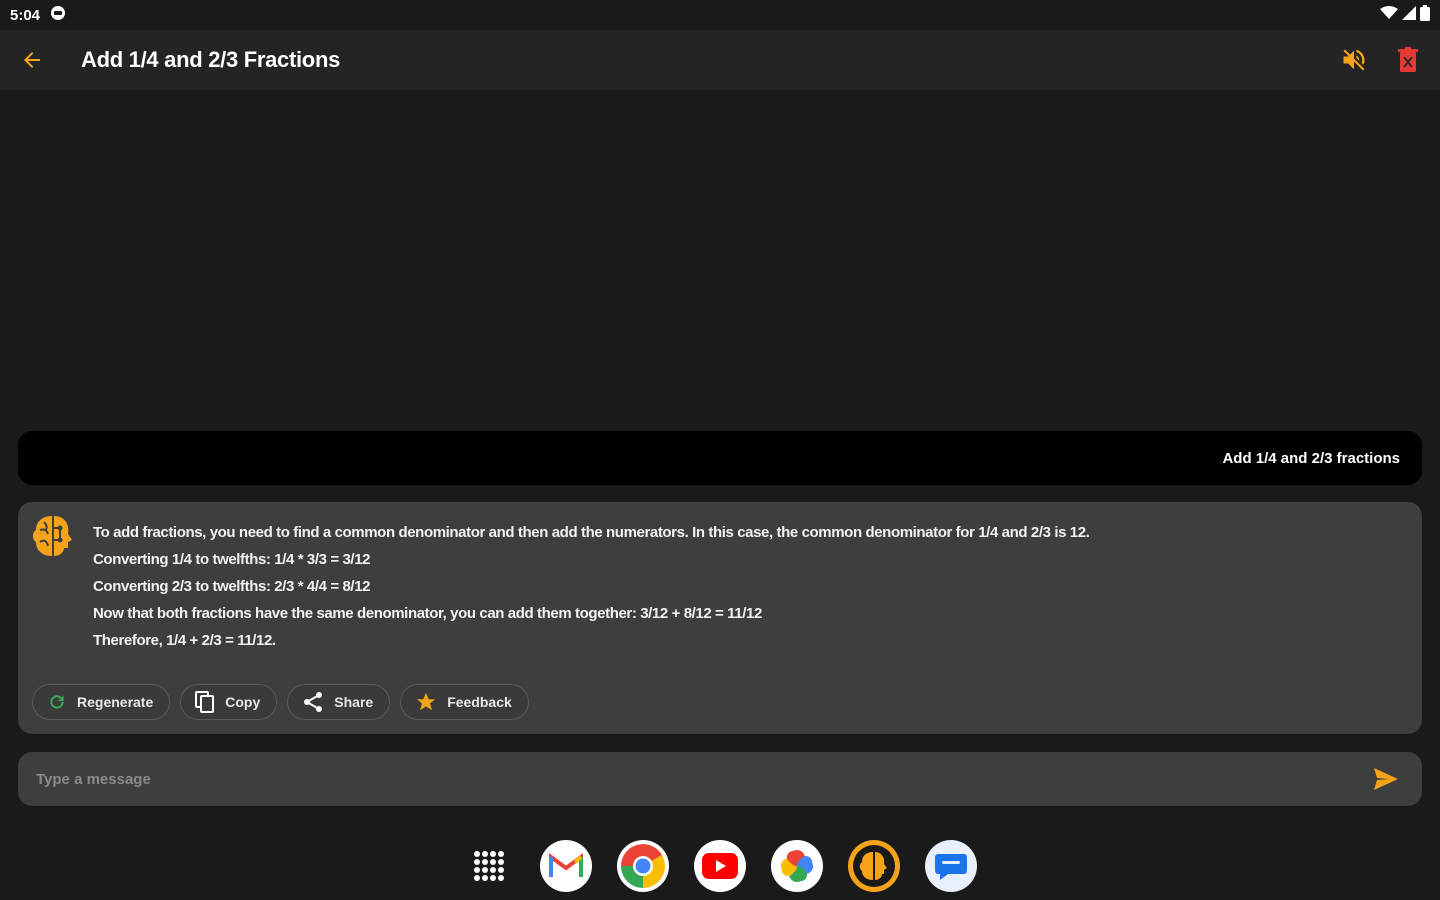 The height and width of the screenshot is (900, 1440). I want to click on send-icon, so click(1386, 779).